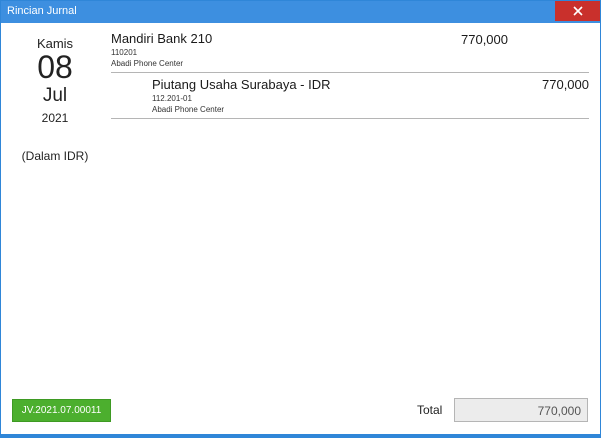  I want to click on month-name: Jul, so click(55, 95).